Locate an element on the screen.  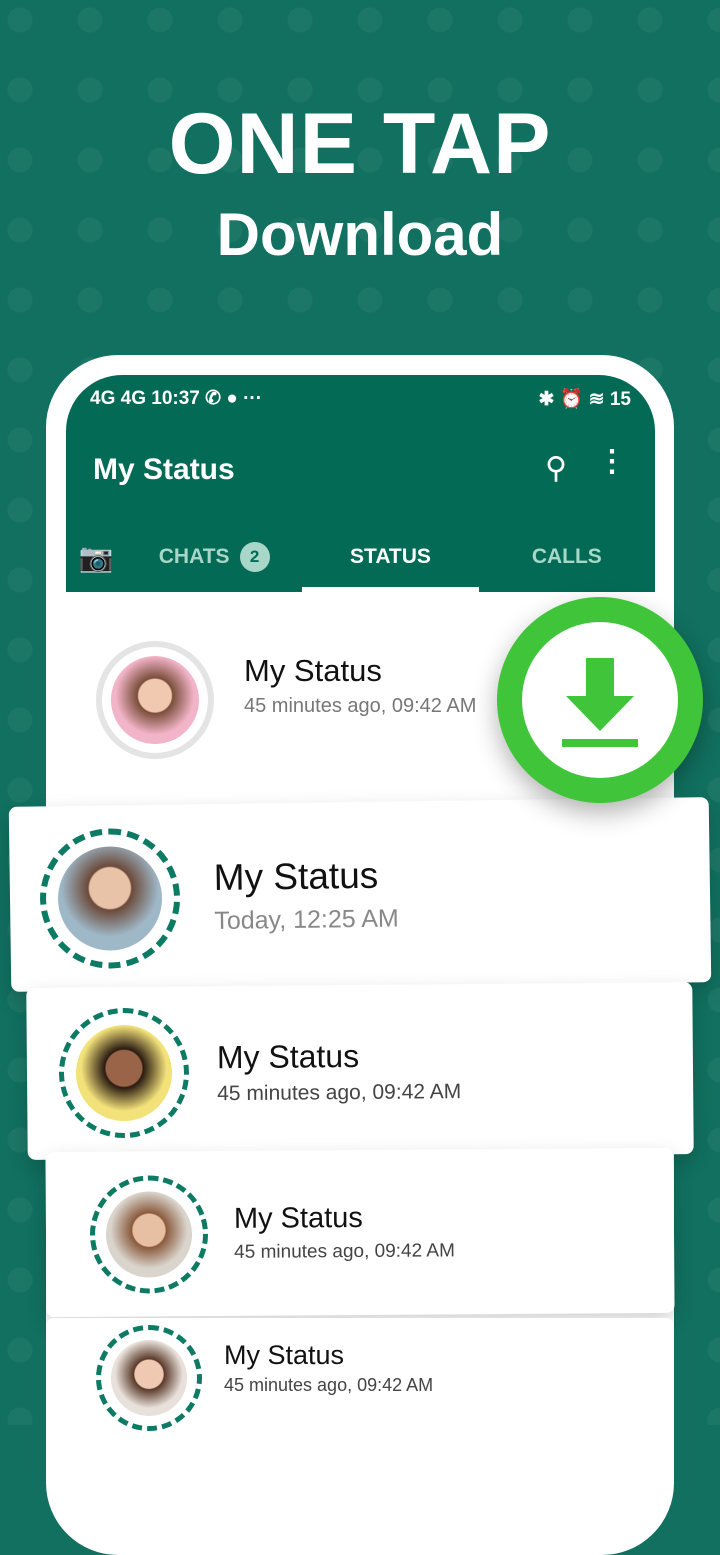
status-bar: 4G 4G 10:37 ✆ ● ··· ✱ ⏰ ≋ 15 is located at coordinates (360, 399).